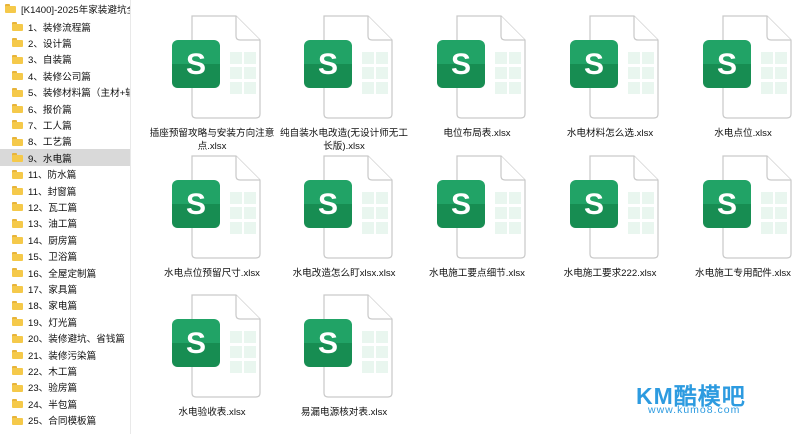  What do you see at coordinates (77, 340) in the screenshot?
I see `tree-item-label: 20、装修避坑、省钱篇` at bounding box center [77, 340].